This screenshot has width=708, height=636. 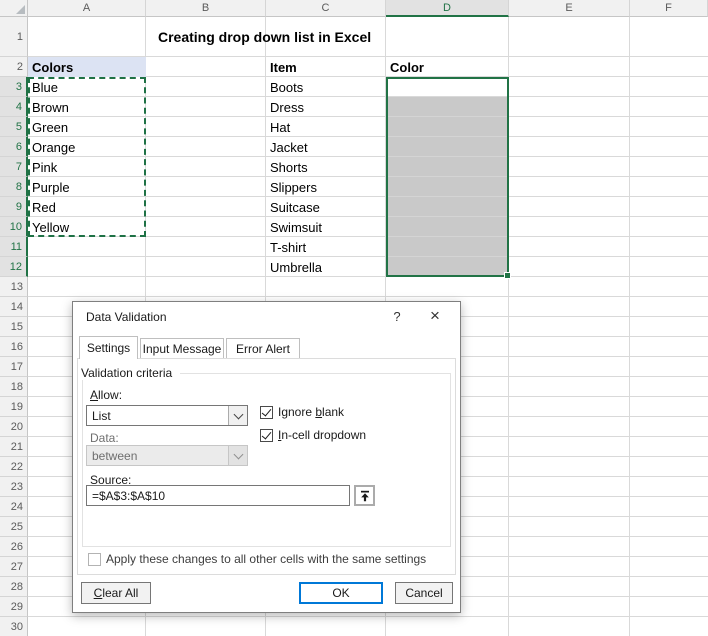 What do you see at coordinates (424, 593) in the screenshot?
I see `cancel-button: Cancel` at bounding box center [424, 593].